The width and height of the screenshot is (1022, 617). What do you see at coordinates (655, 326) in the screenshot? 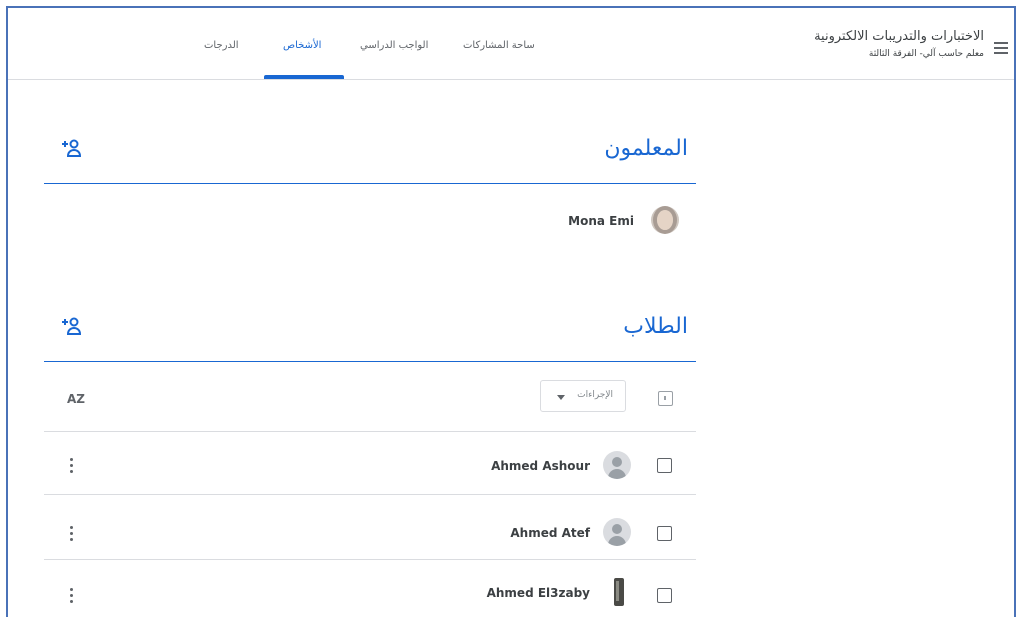
I see `students-heading: الطلاب` at bounding box center [655, 326].